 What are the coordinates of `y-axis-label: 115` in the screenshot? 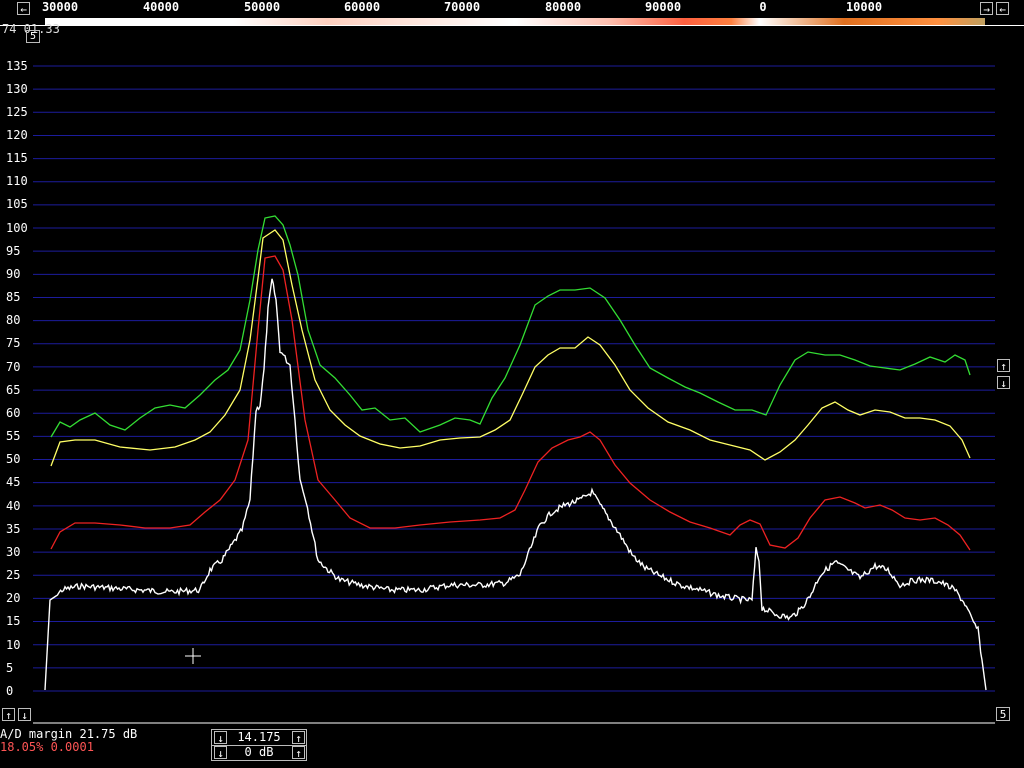 It's located at (17, 158).